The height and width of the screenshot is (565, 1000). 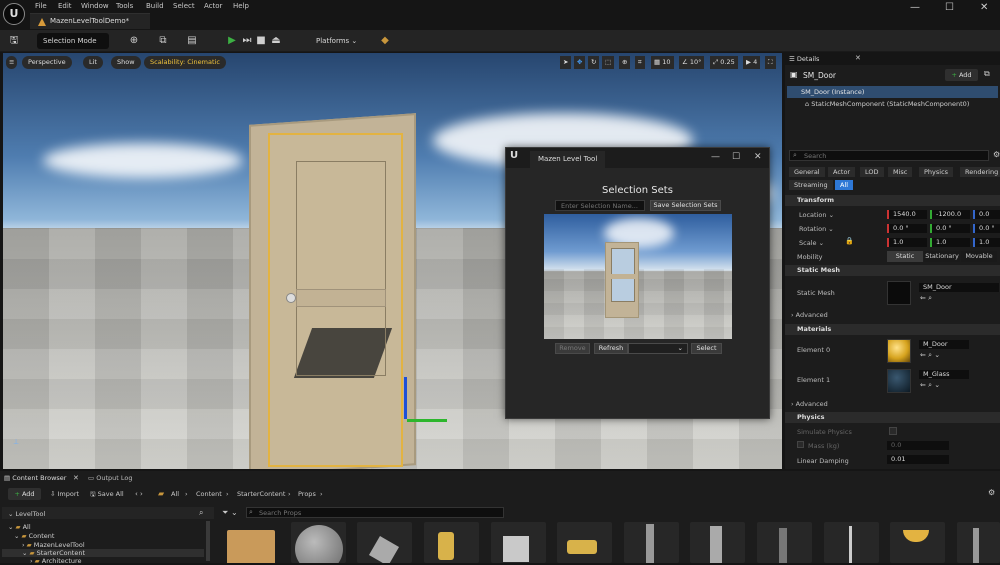 What do you see at coordinates (899, 351) in the screenshot?
I see `material-door-thumbnail` at bounding box center [899, 351].